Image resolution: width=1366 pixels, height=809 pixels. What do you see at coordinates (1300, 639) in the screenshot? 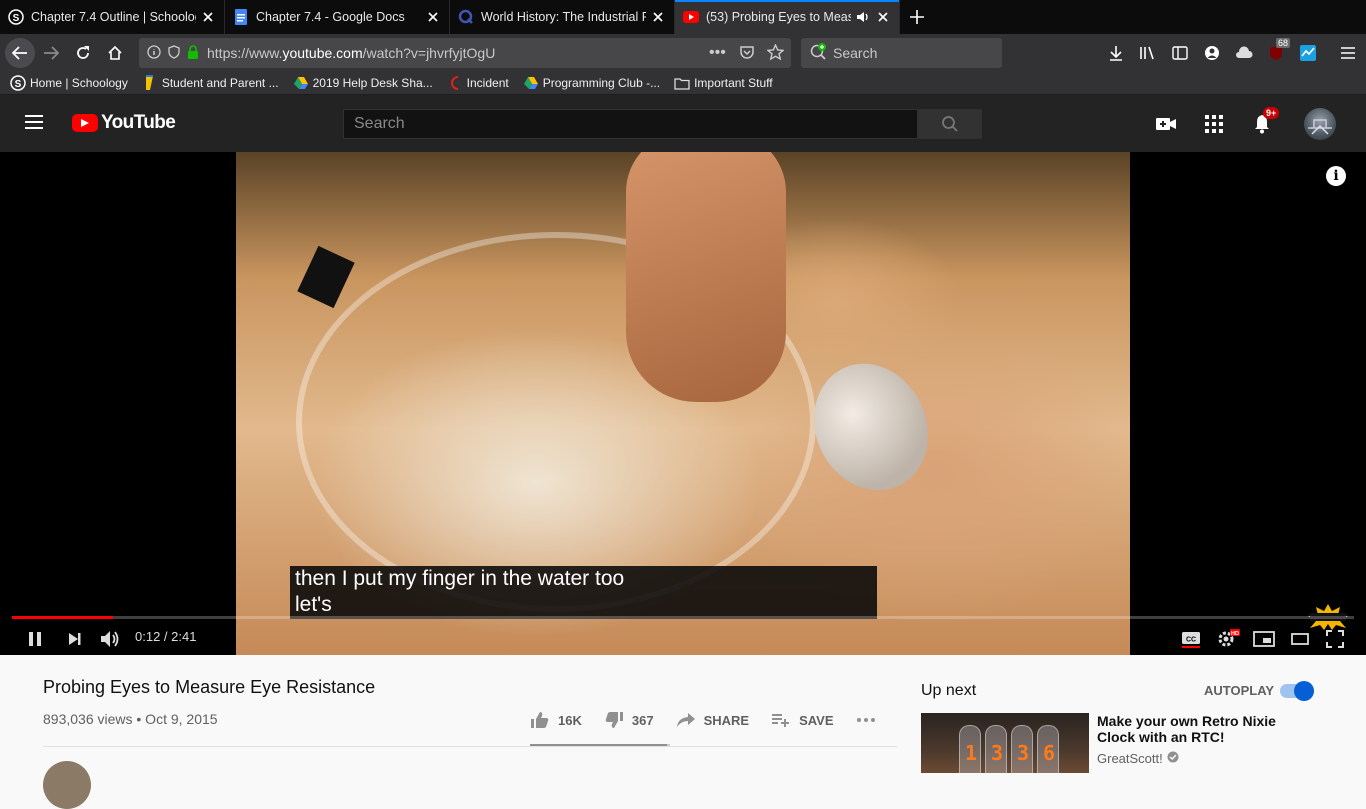
I see `theater-mode-button` at bounding box center [1300, 639].